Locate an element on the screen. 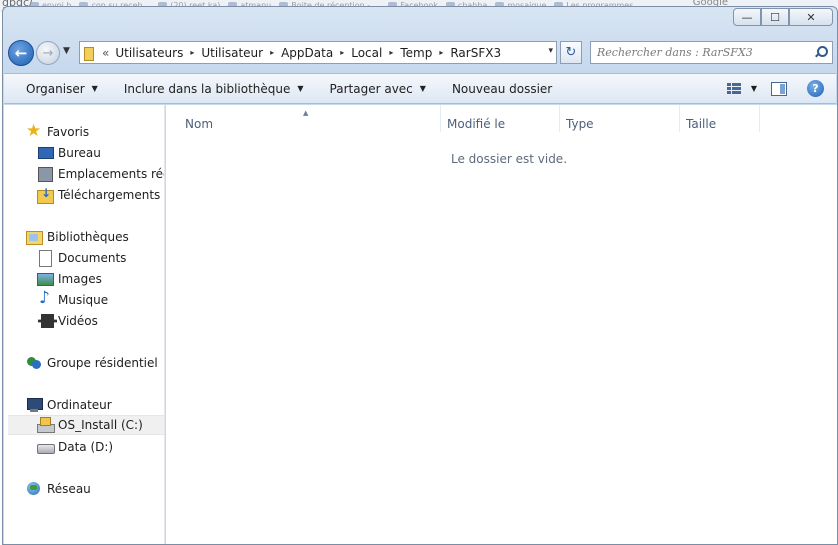 The width and height of the screenshot is (838, 545). nav-favorites: Favoris is located at coordinates (57, 131).